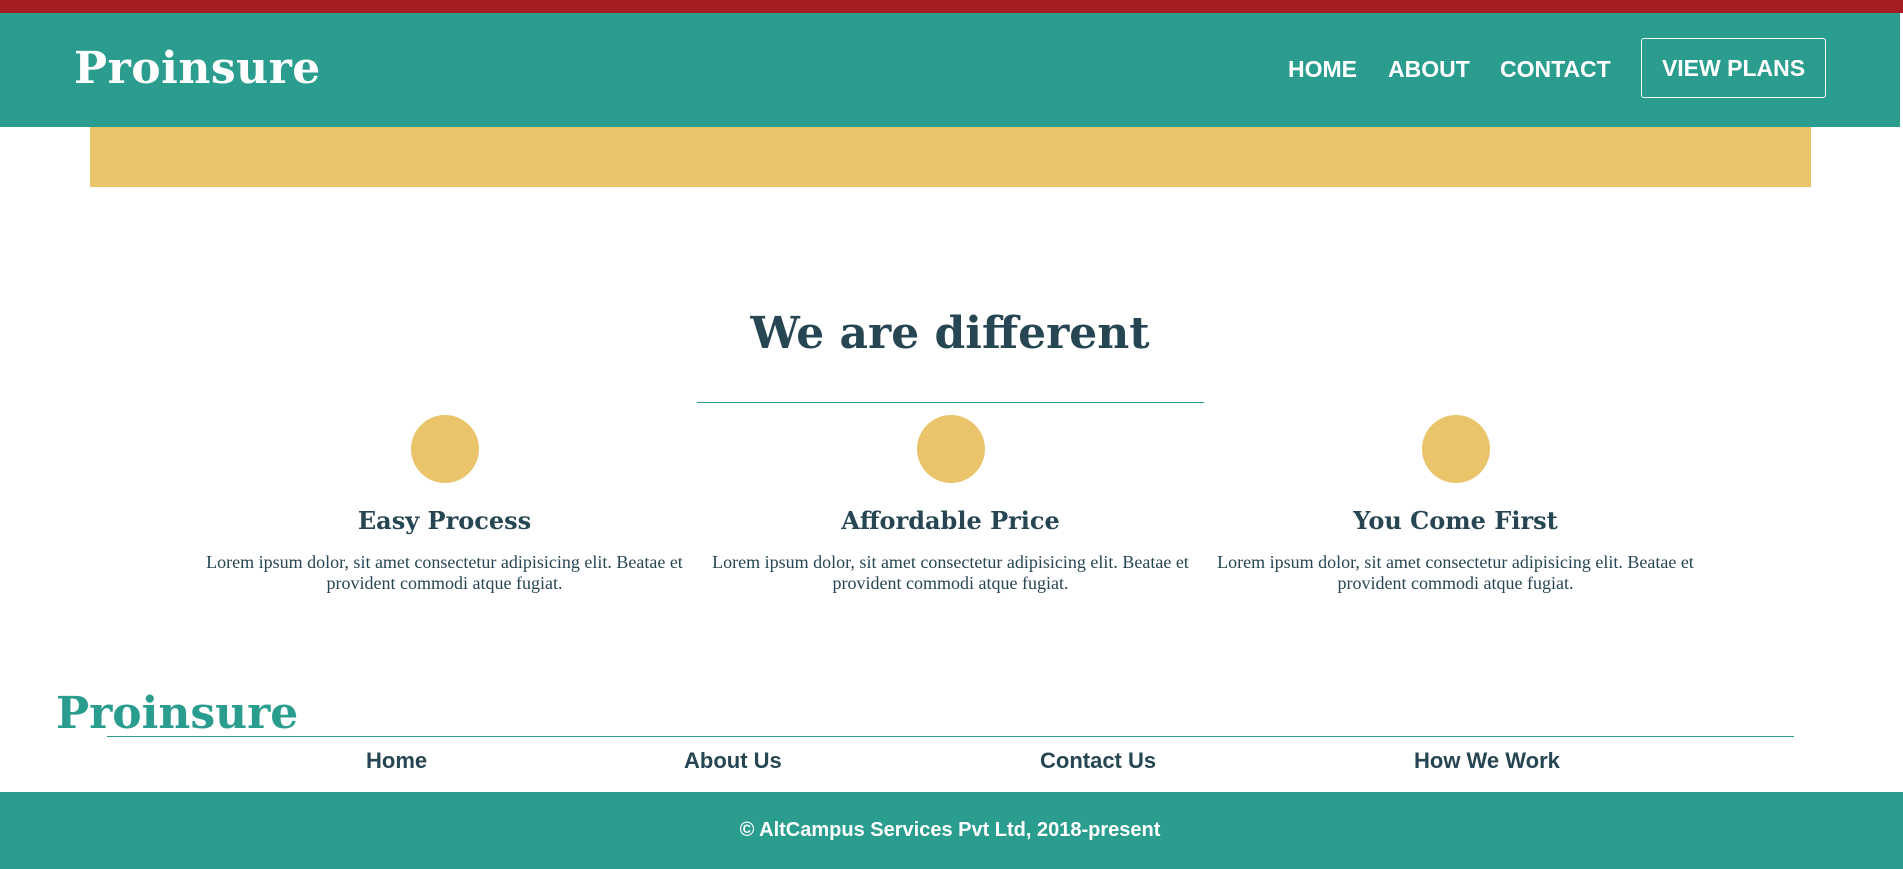  I want to click on view-plans-button: VIEW PLANS, so click(1733, 68).